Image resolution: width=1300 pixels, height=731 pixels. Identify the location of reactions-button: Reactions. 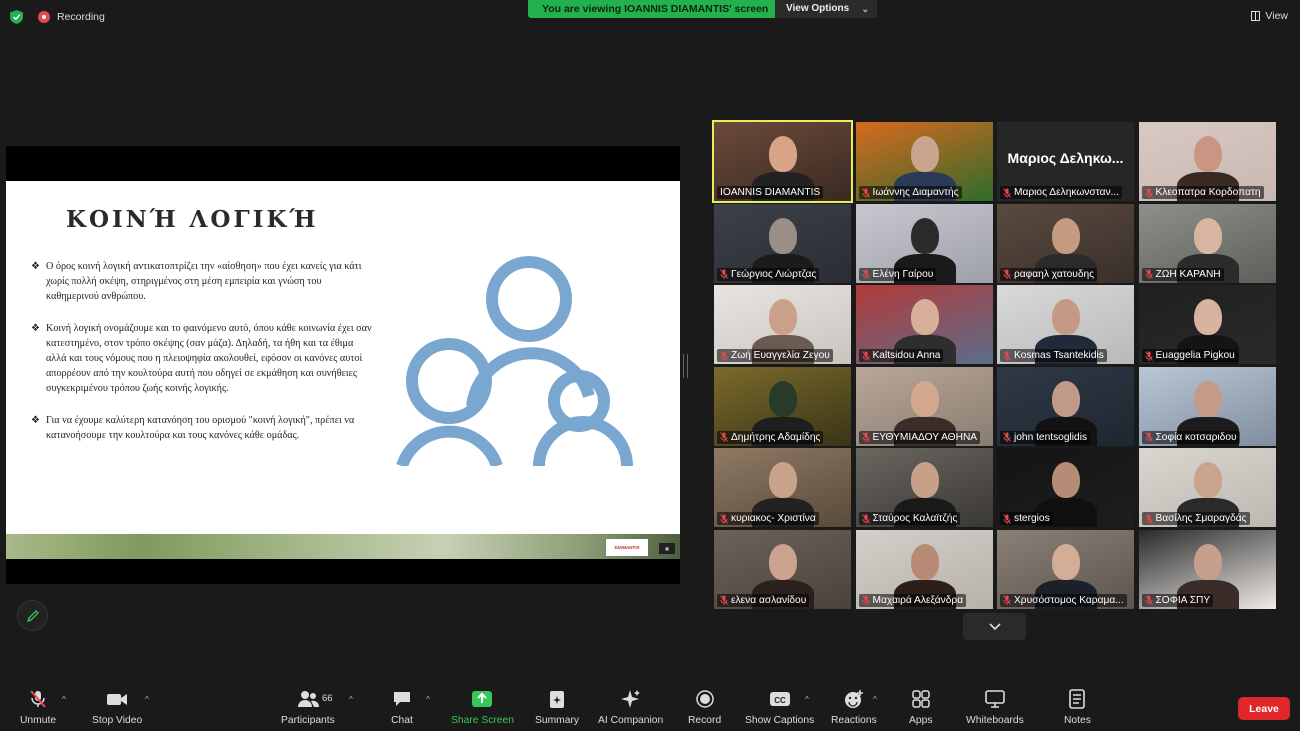
(854, 707).